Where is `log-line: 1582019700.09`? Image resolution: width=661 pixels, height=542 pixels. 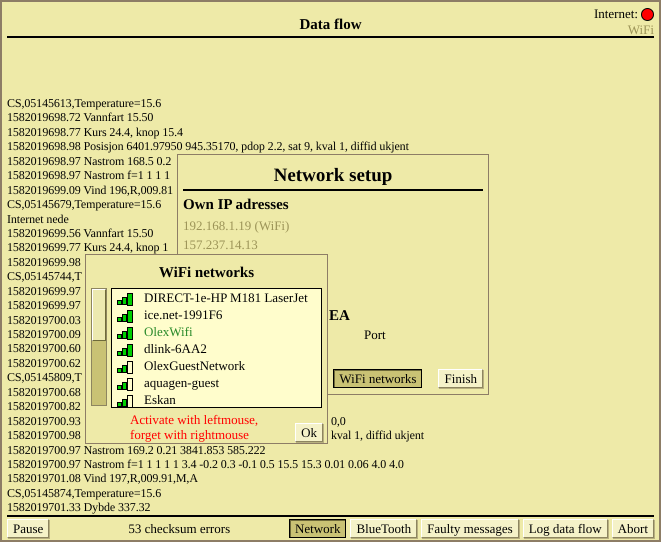 log-line: 1582019700.09 is located at coordinates (44, 334).